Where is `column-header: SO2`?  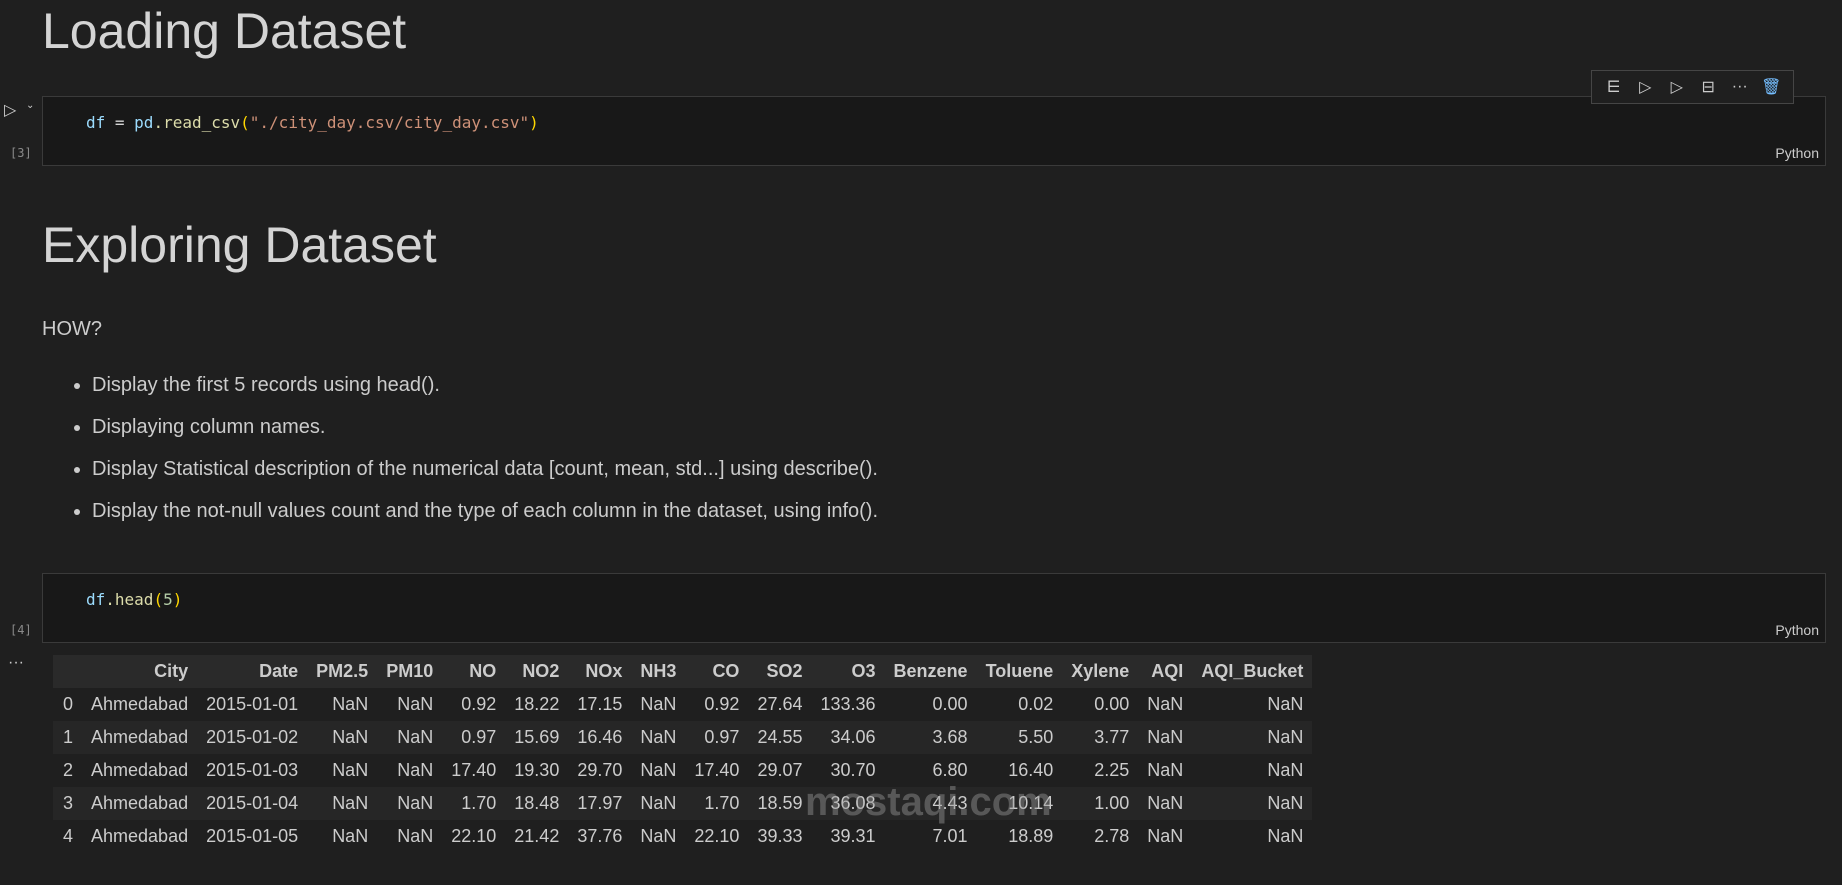 column-header: SO2 is located at coordinates (780, 671).